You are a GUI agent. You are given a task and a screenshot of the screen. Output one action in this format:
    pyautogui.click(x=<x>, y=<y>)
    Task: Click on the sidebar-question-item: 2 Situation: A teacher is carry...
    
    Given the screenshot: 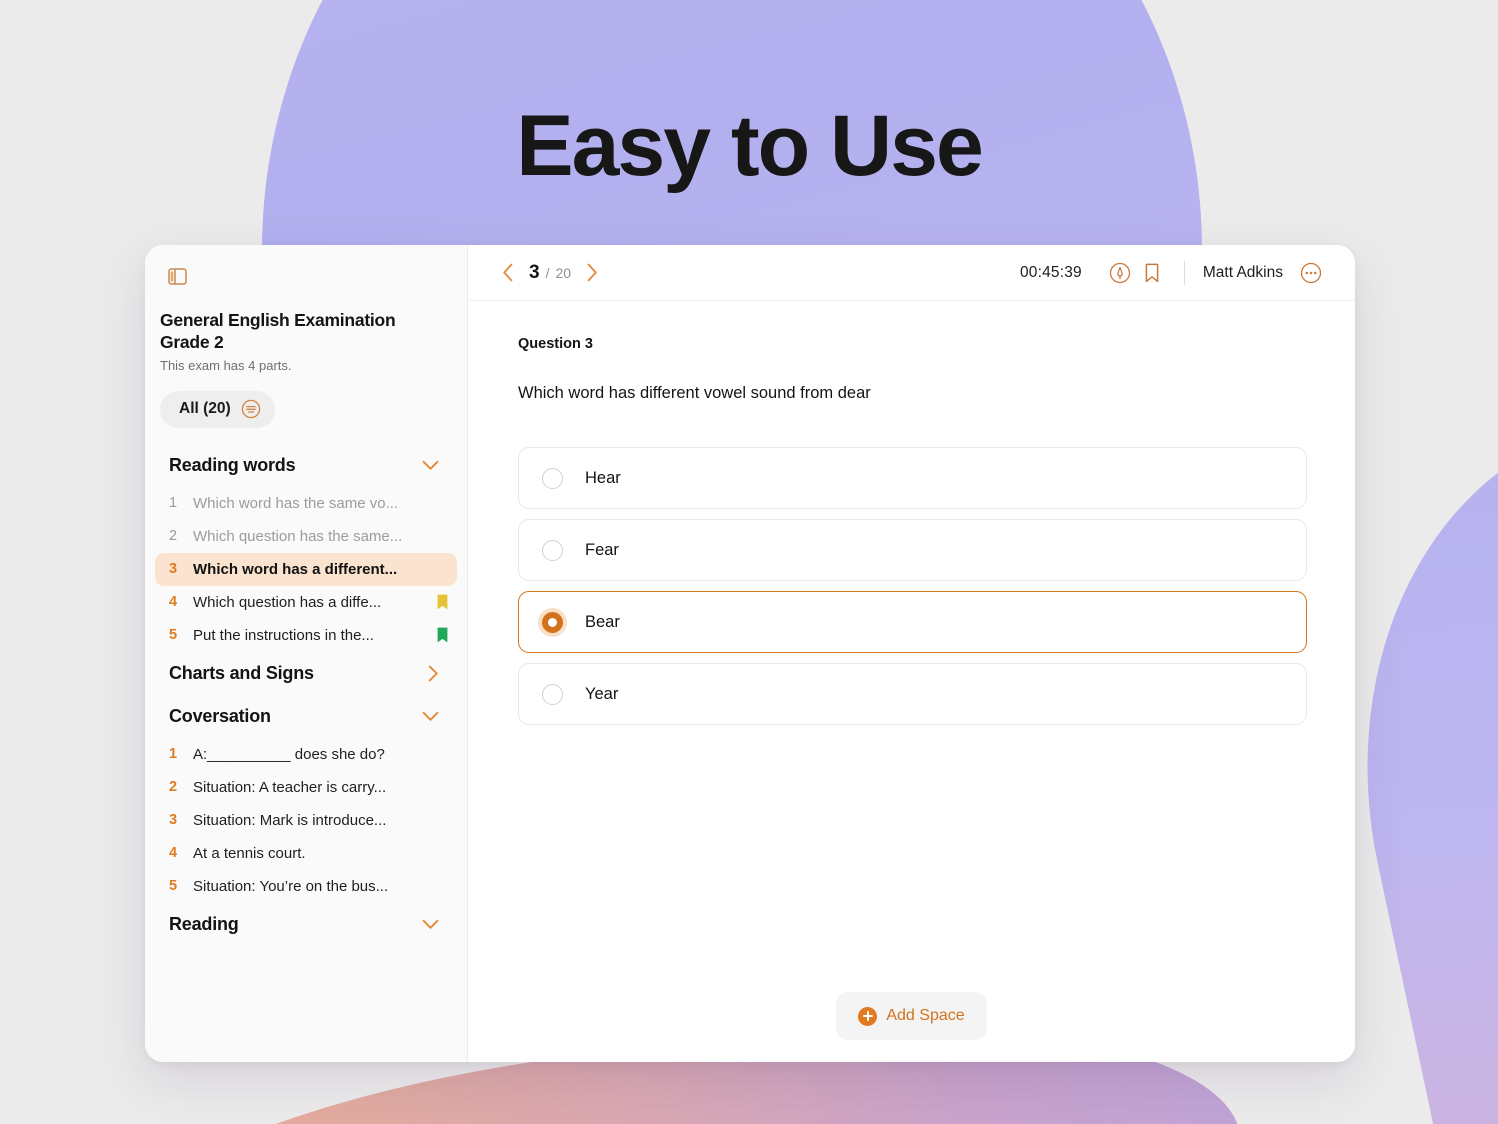 What is the action you would take?
    pyautogui.click(x=306, y=787)
    